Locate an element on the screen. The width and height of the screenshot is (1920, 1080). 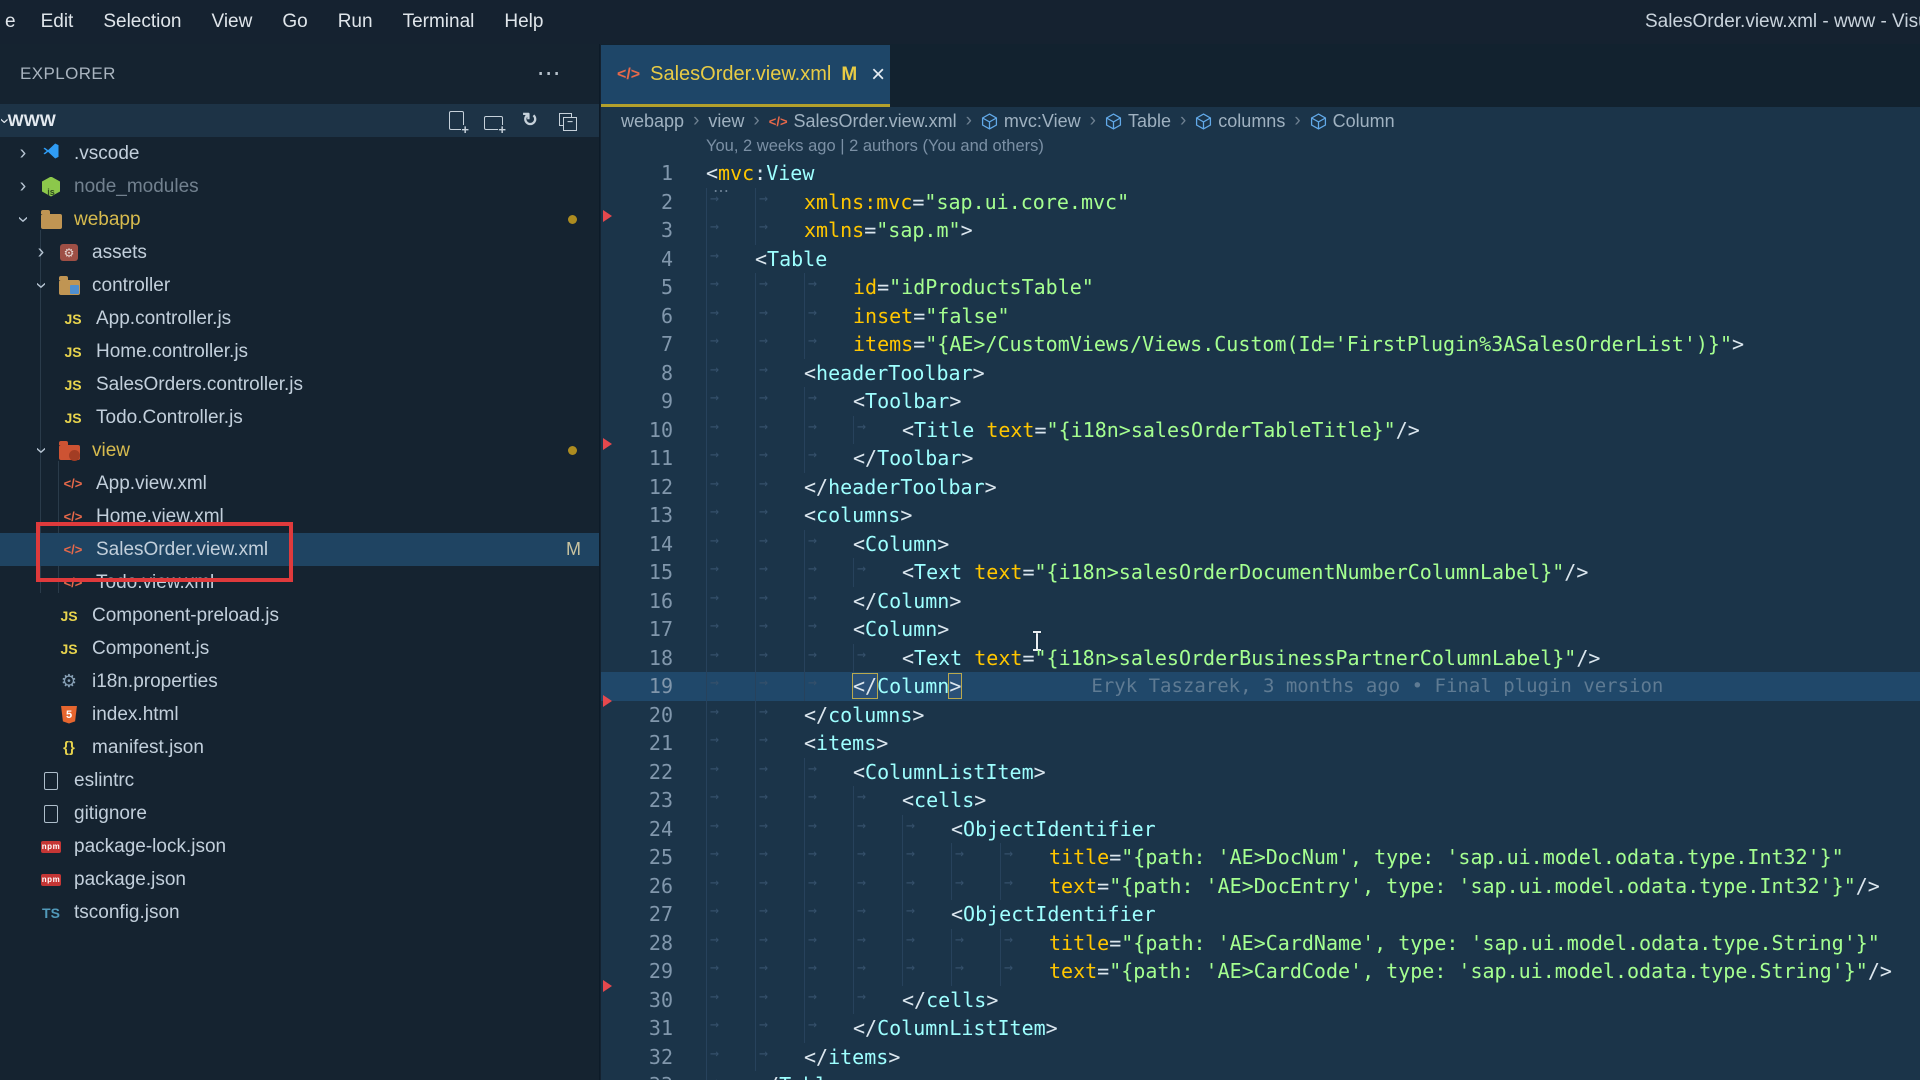
menu-item-run: Run is located at coordinates (355, 22).